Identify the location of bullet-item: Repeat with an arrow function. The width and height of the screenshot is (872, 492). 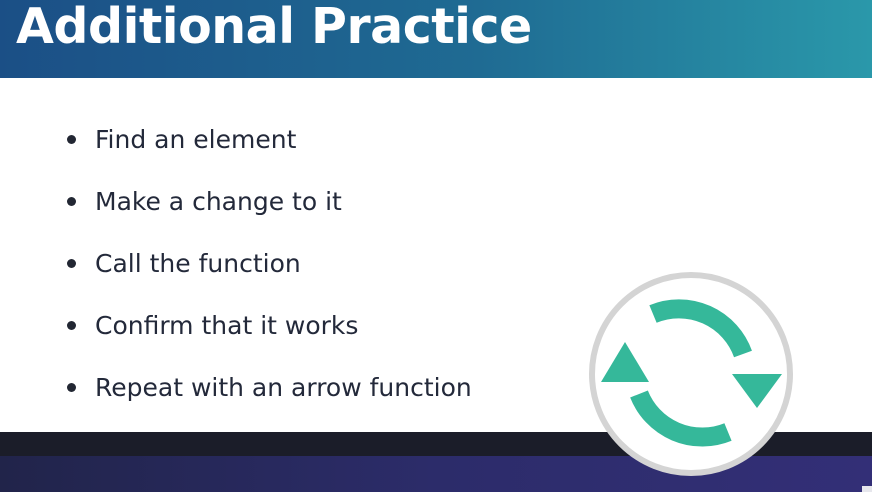
(269, 387).